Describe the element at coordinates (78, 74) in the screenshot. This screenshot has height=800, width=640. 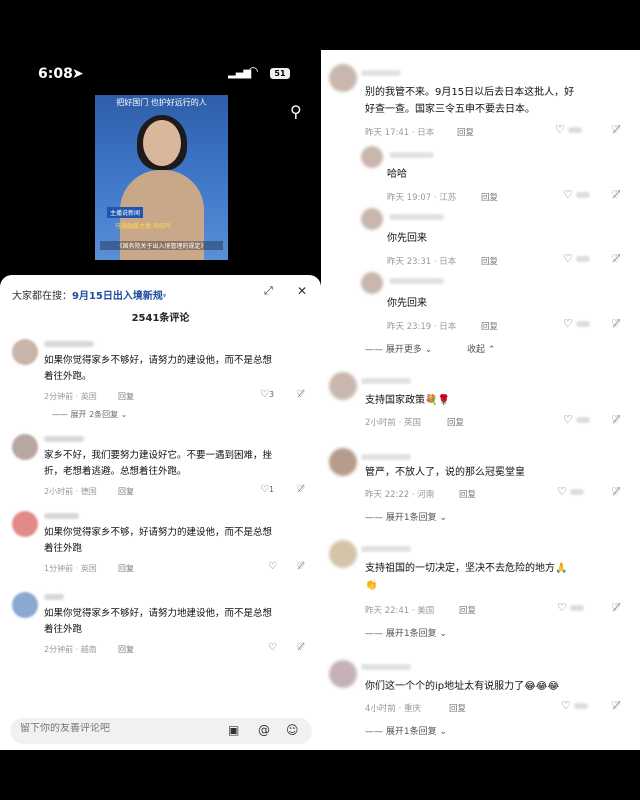
I see `location-icon: ➤` at that location.